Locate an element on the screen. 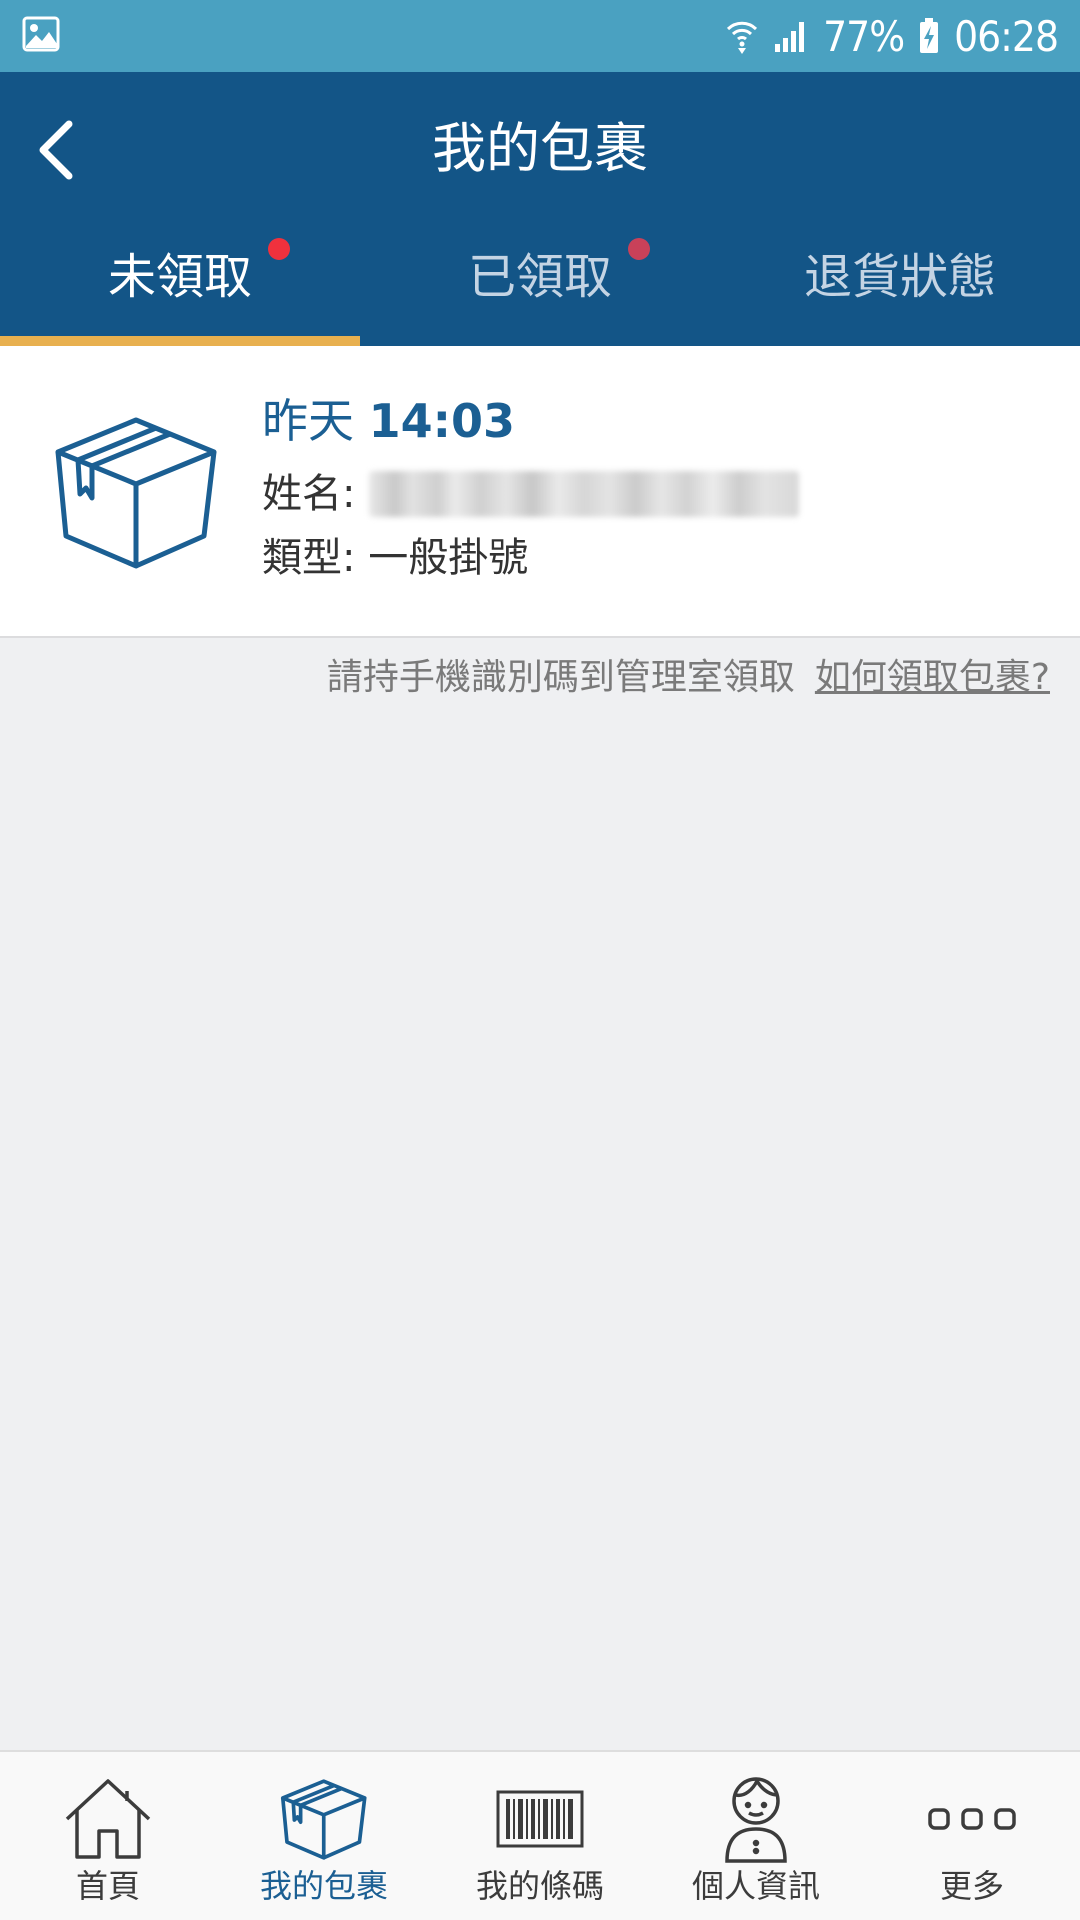 The height and width of the screenshot is (1920, 1080). pickup-hint: 請持手機識別碼到管理室領取 如何領取包裹? is located at coordinates (688, 678).